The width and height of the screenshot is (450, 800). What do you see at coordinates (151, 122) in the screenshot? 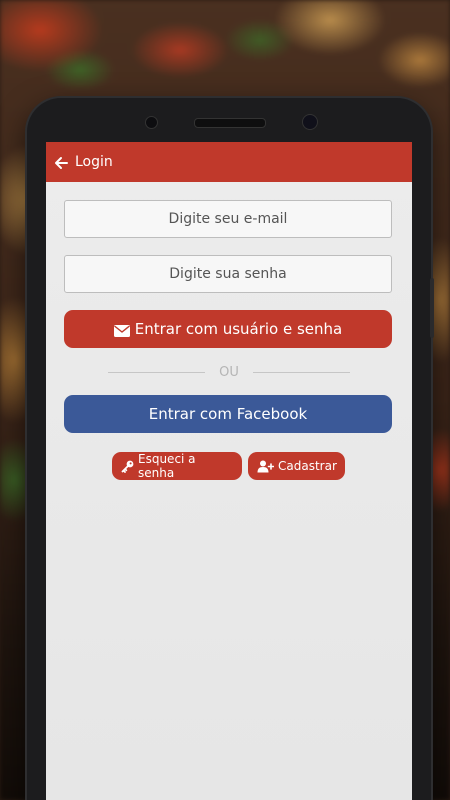
I see `sensor-icon` at bounding box center [151, 122].